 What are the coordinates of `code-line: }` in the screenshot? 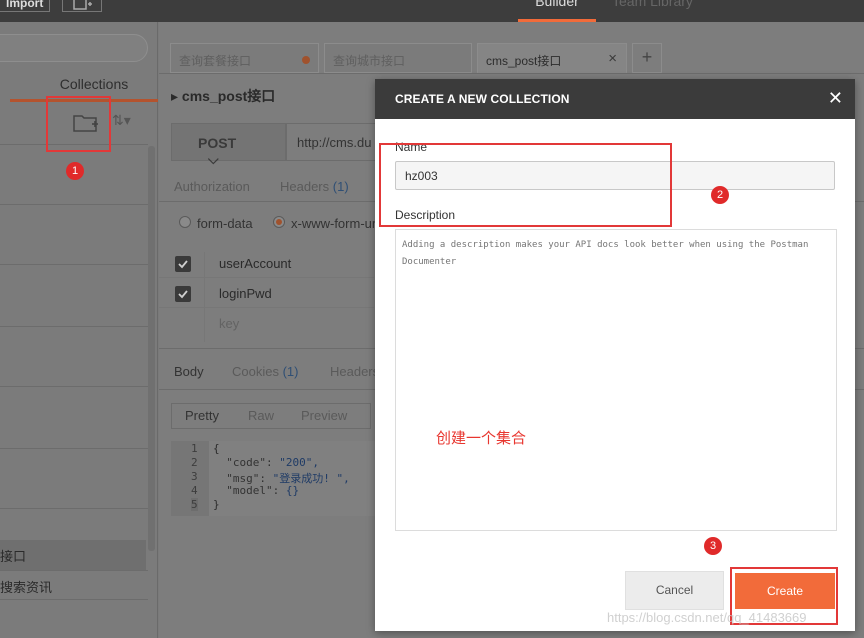 It's located at (216, 504).